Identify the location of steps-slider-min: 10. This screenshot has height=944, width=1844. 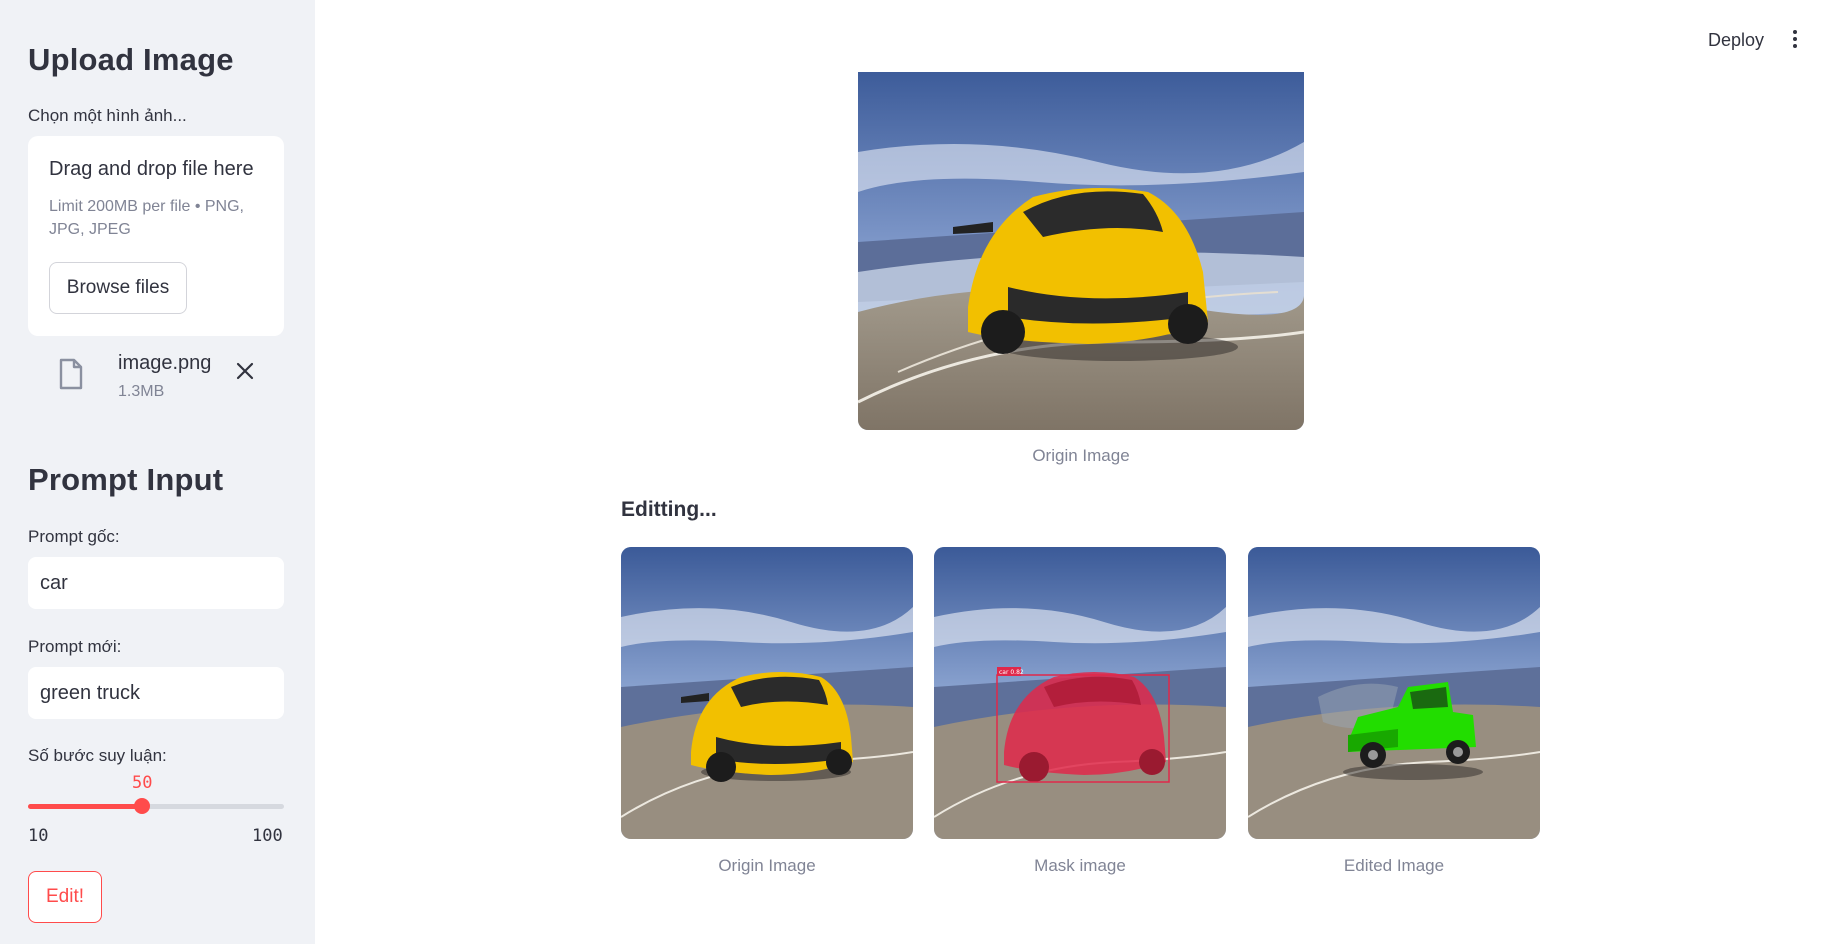
(38, 836).